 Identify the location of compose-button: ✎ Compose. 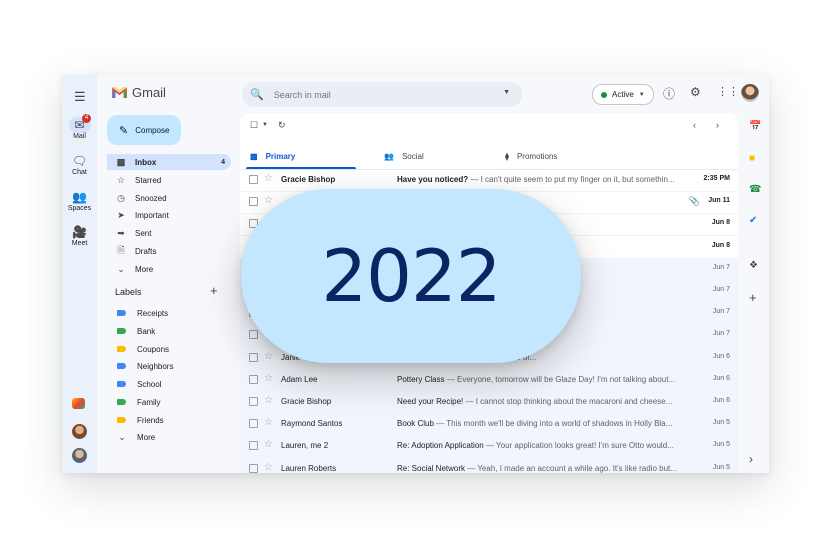
(144, 130).